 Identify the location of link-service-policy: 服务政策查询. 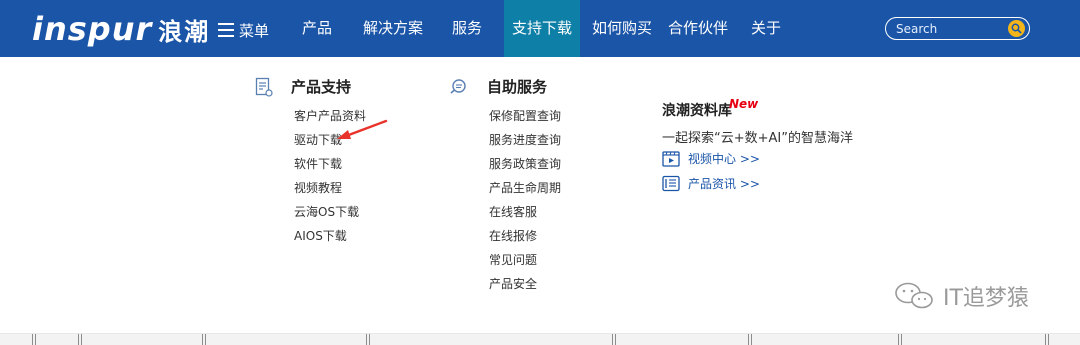
(525, 164).